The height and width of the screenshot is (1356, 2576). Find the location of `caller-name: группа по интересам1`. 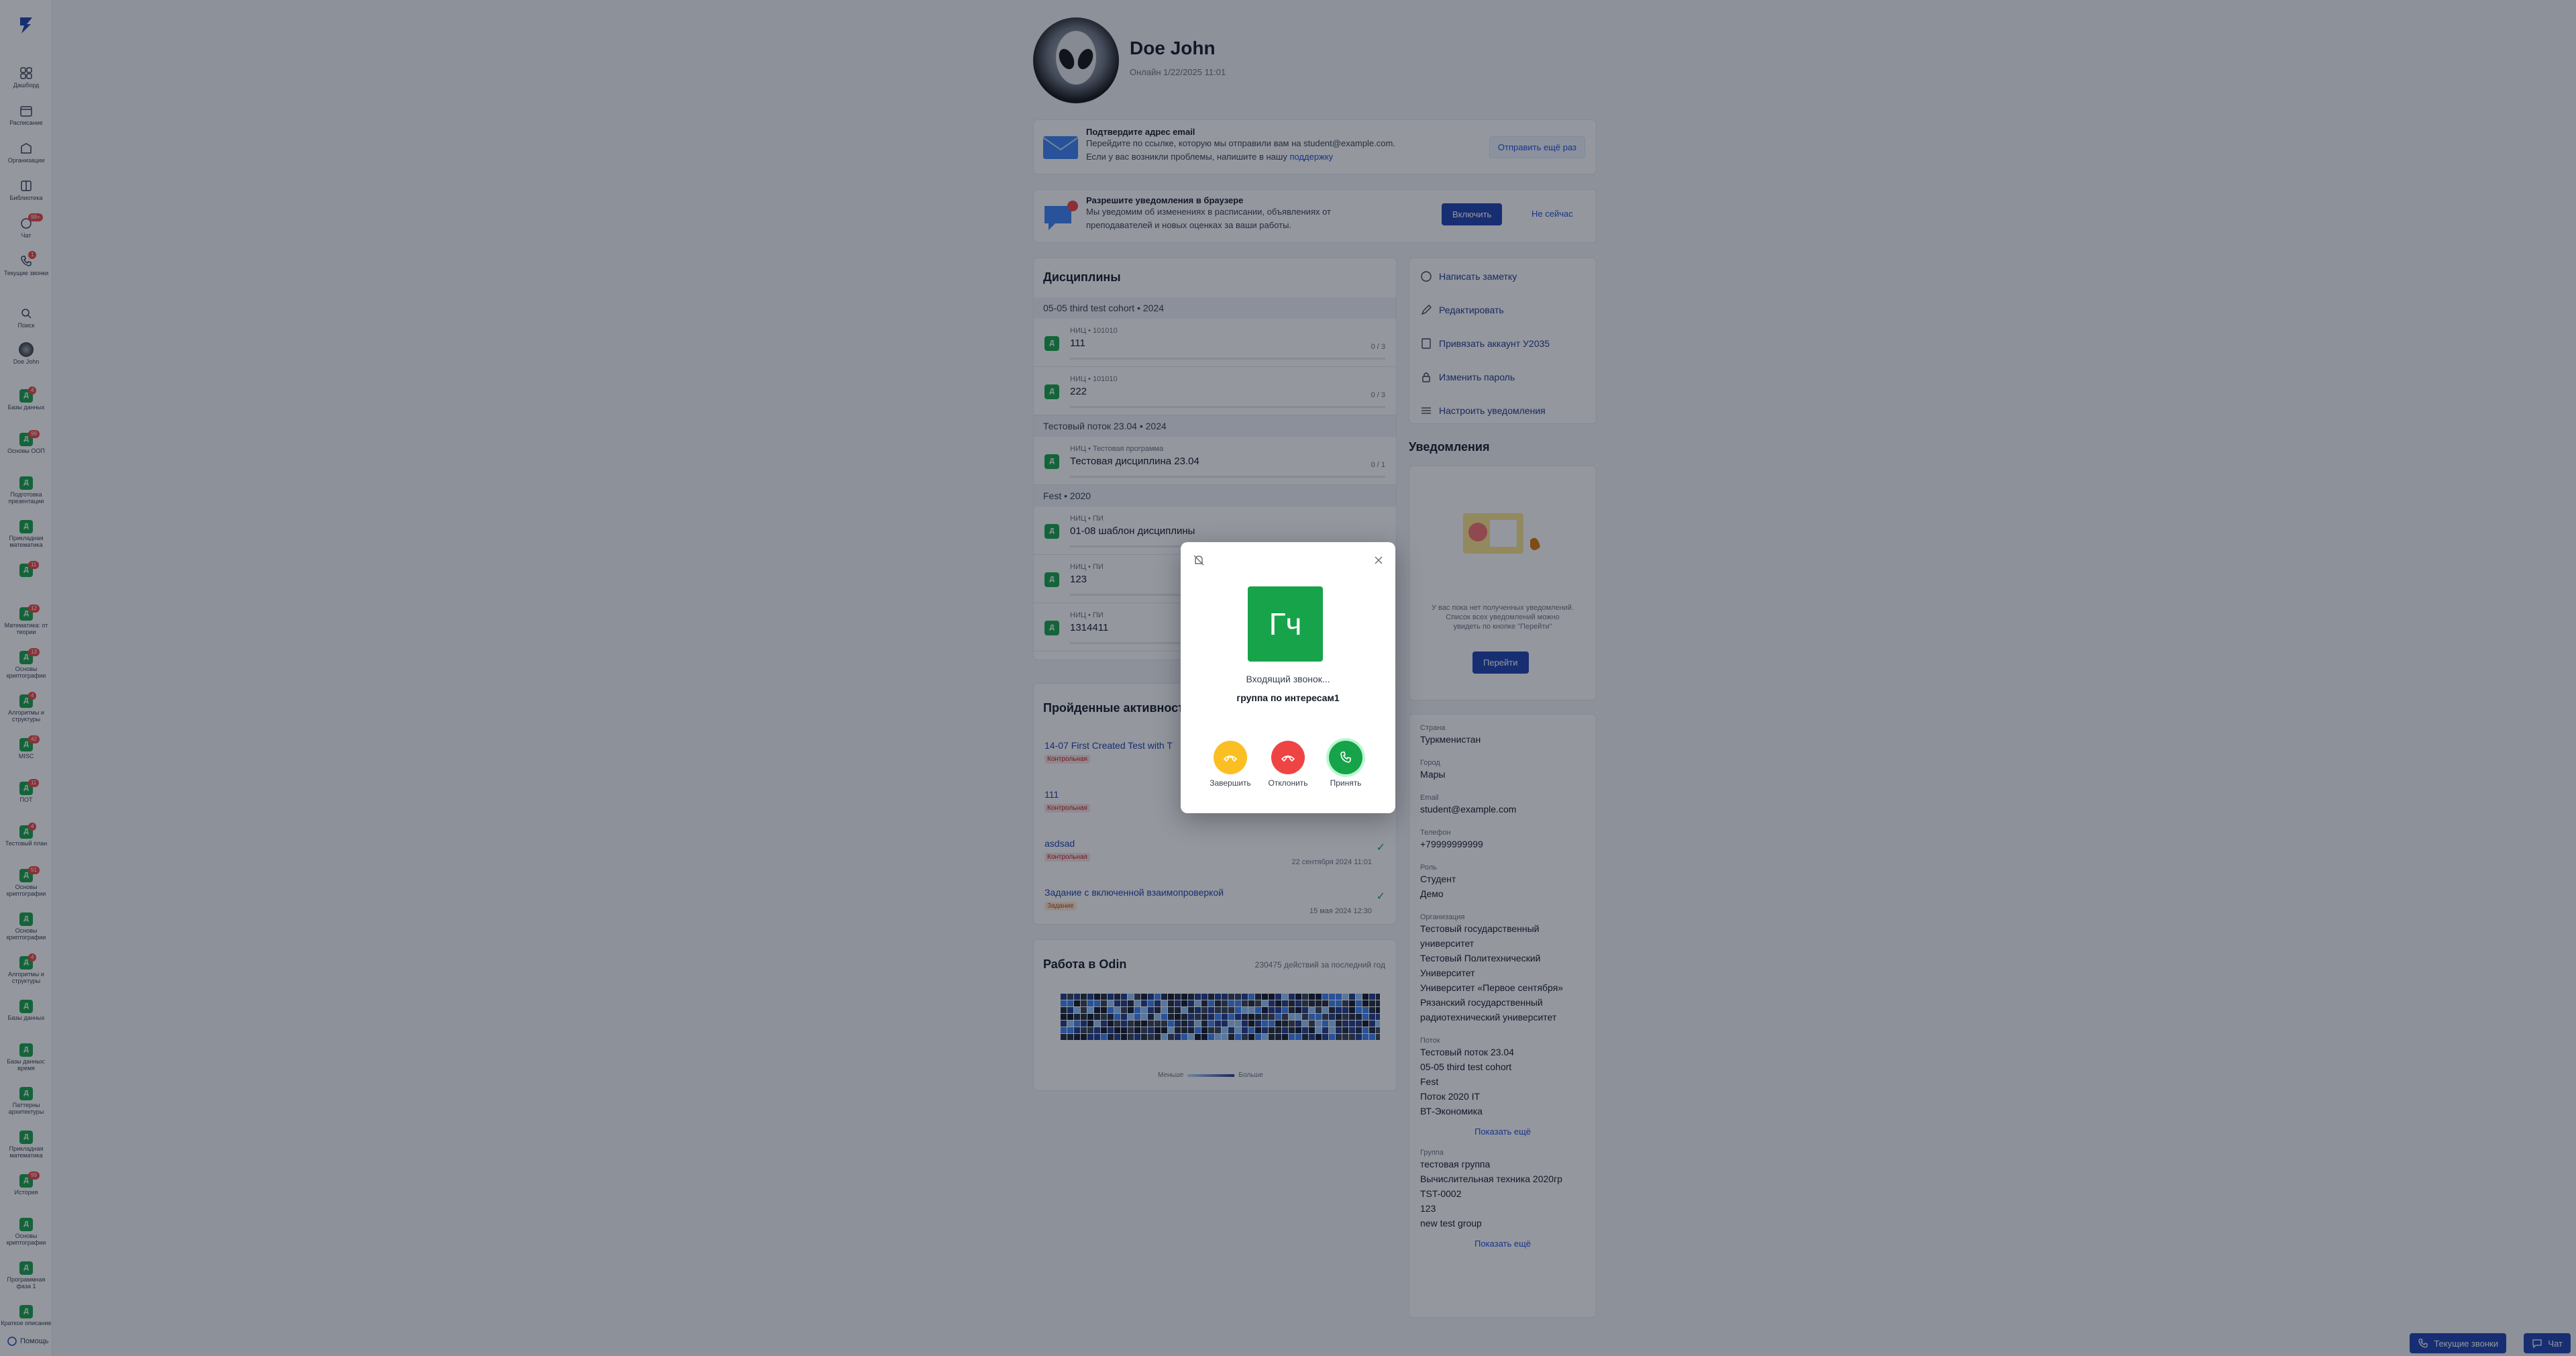

caller-name: группа по интересам1 is located at coordinates (1288, 697).